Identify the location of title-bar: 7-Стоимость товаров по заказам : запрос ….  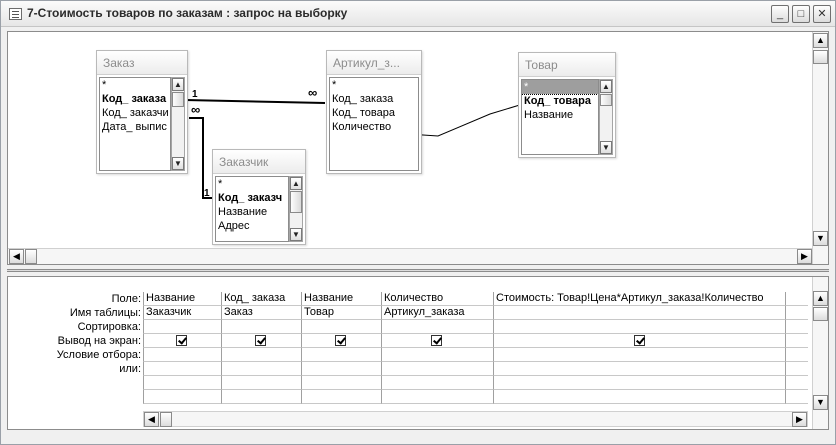
(418, 14).